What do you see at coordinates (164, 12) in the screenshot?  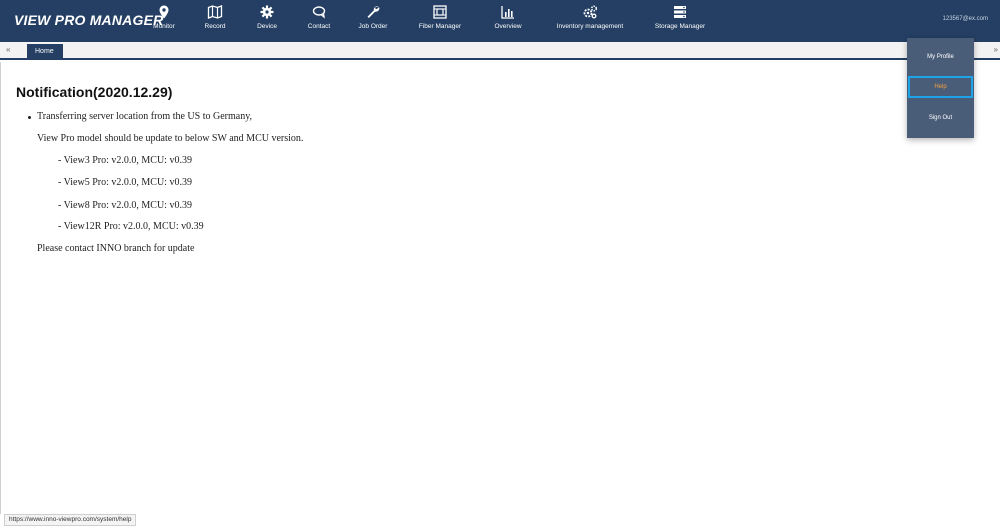 I see `map-pin-icon` at bounding box center [164, 12].